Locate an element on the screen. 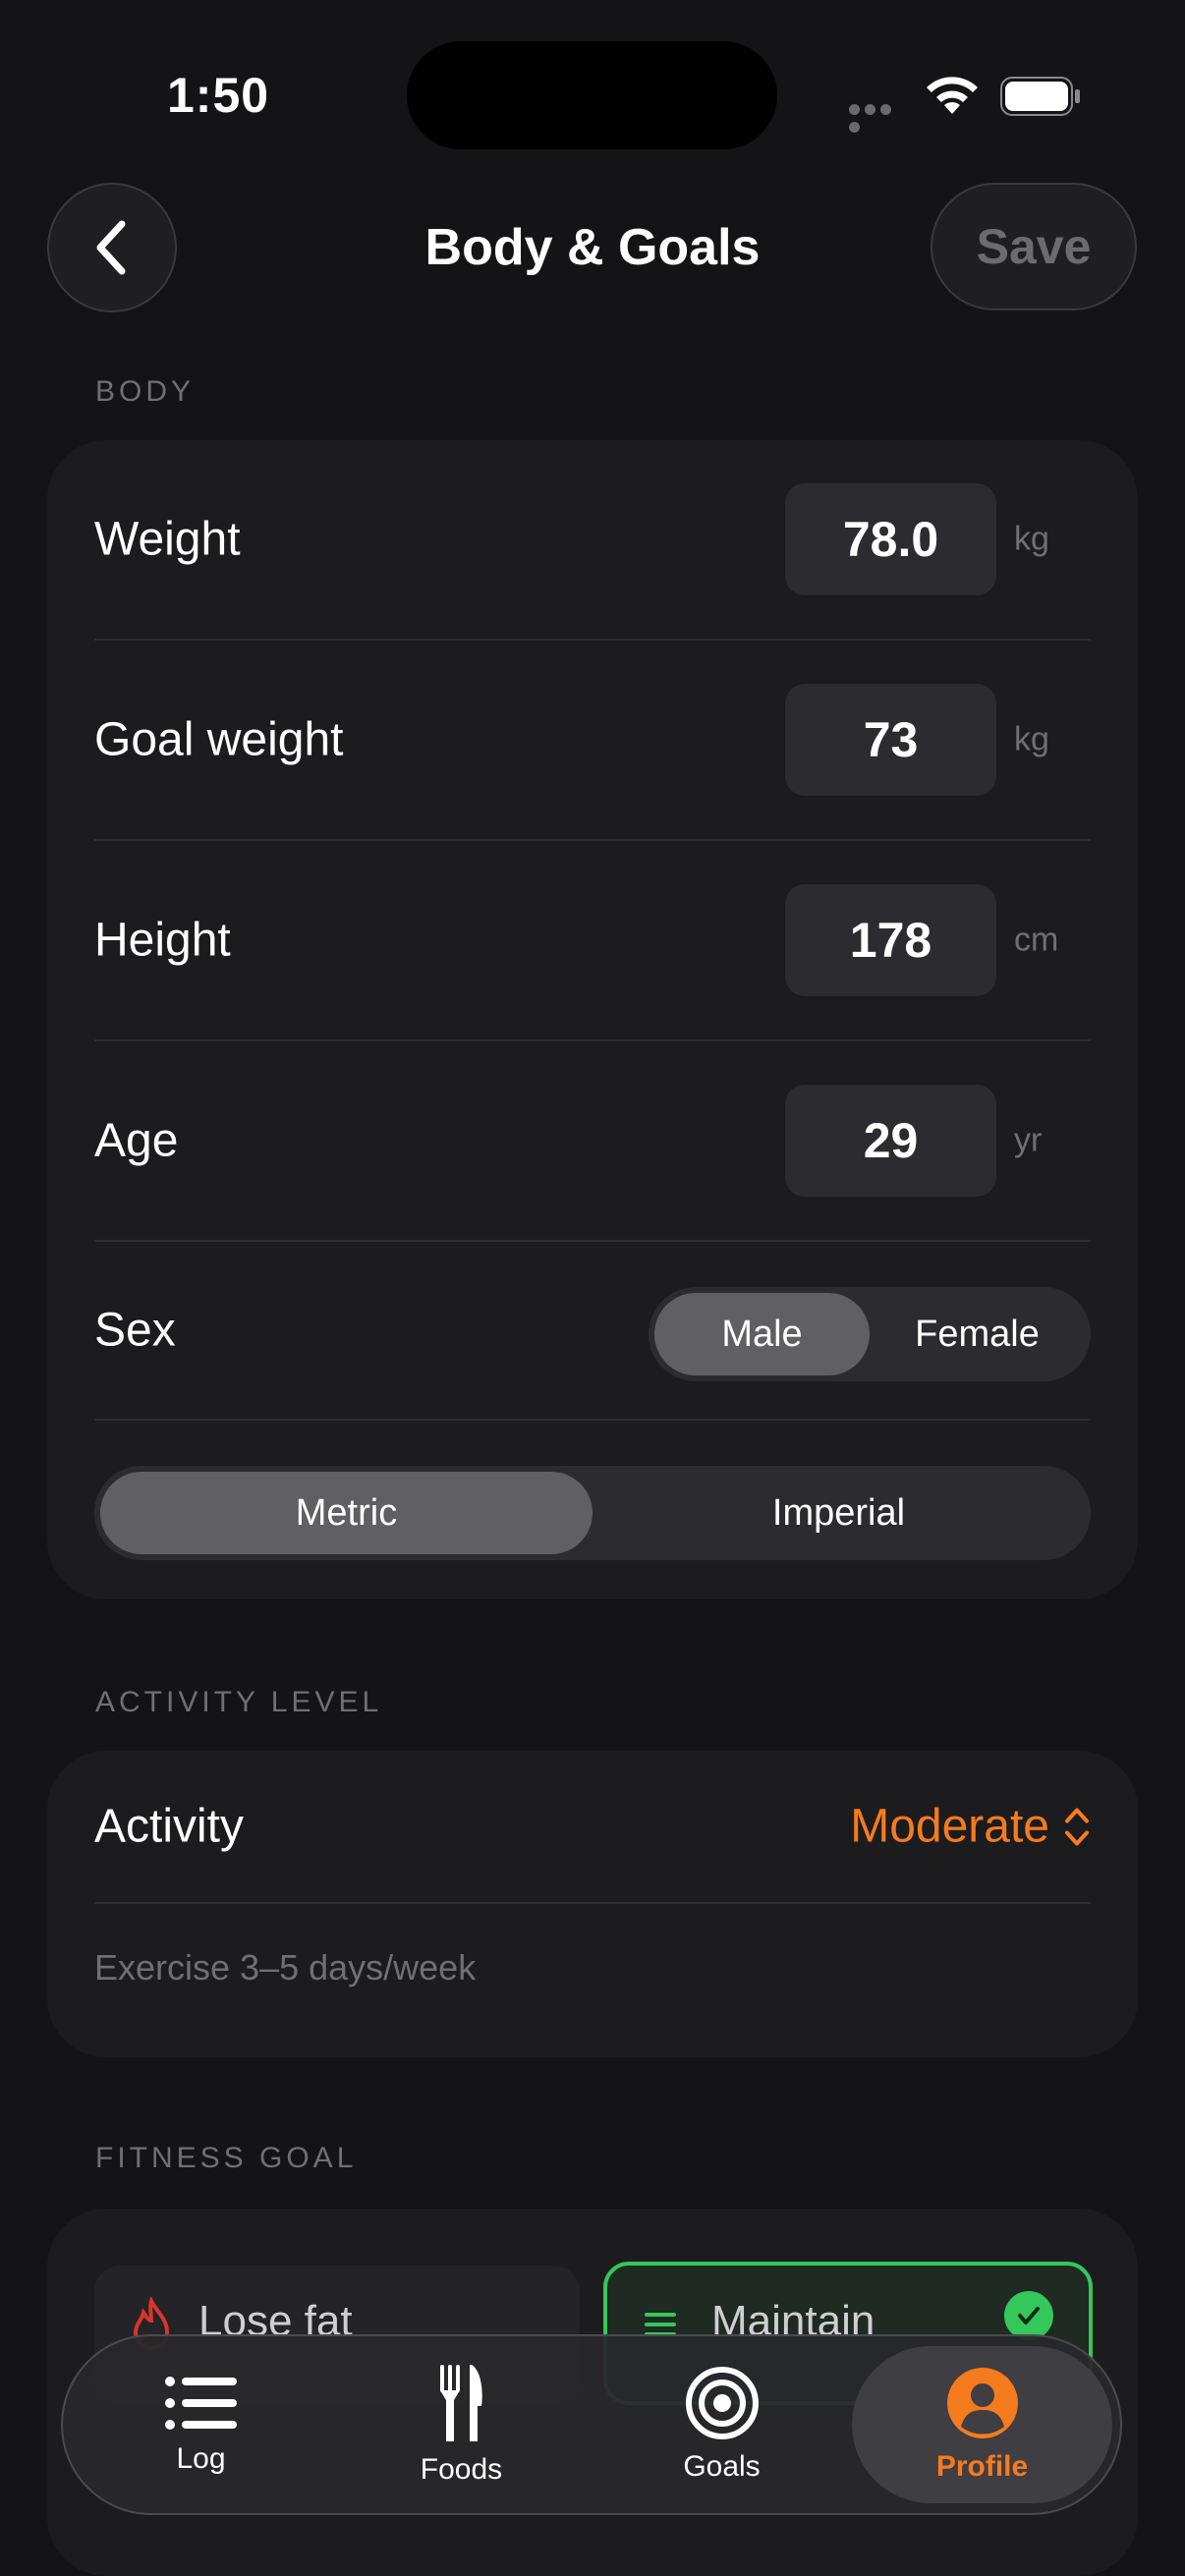 This screenshot has width=1185, height=2576. height-row: Height 178 cm is located at coordinates (592, 941).